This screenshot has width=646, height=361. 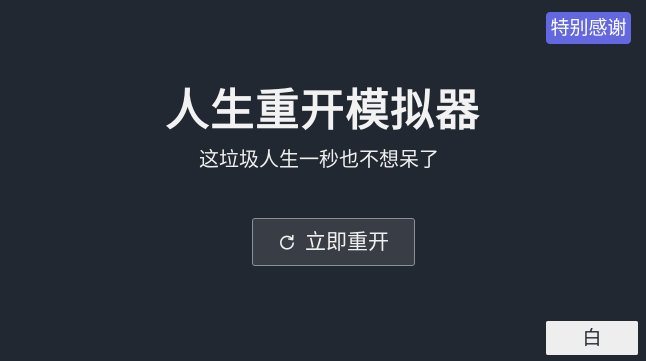 I want to click on refresh-icon, so click(x=287, y=242).